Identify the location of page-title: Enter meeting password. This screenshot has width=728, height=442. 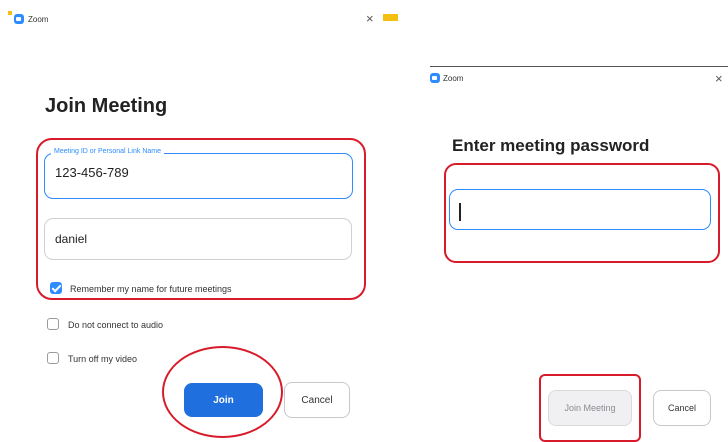
(551, 145).